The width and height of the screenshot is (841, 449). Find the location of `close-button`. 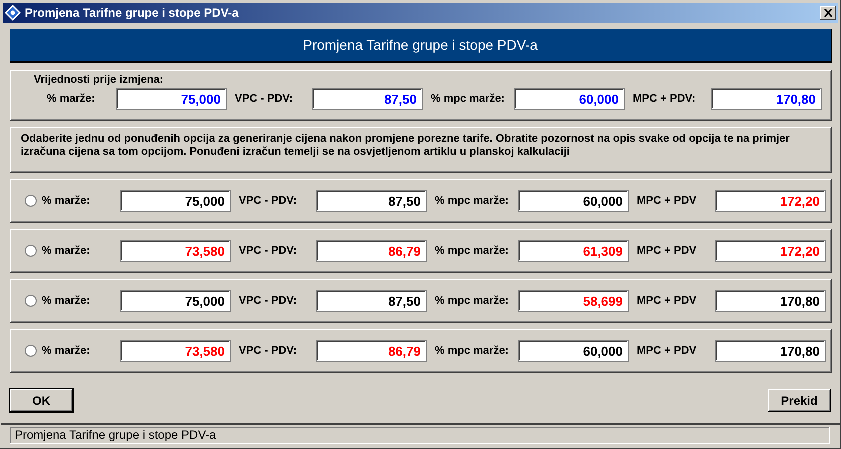

close-button is located at coordinates (828, 13).